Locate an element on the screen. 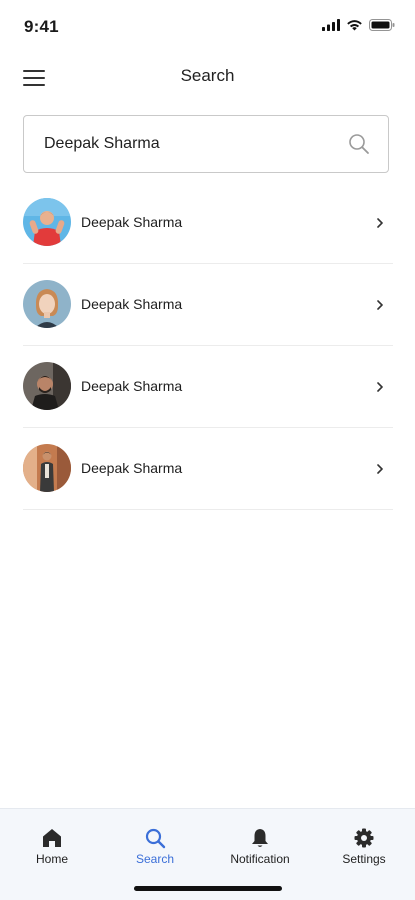  status-icons is located at coordinates (358, 25).